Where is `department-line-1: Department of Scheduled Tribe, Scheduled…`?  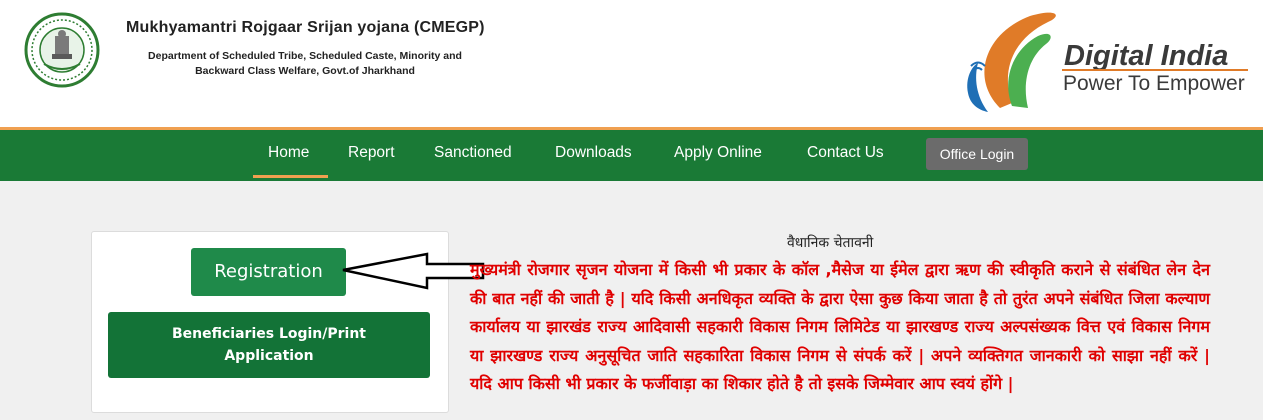
department-line-1: Department of Scheduled Tribe, Scheduled… is located at coordinates (305, 56).